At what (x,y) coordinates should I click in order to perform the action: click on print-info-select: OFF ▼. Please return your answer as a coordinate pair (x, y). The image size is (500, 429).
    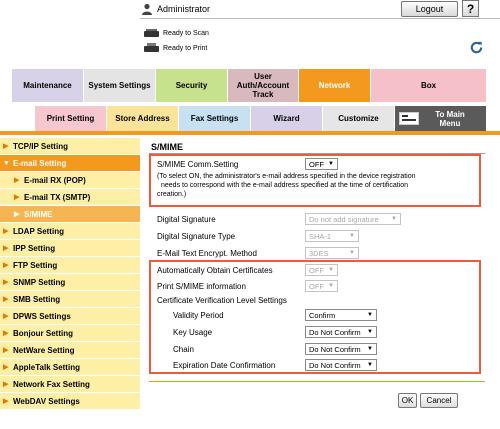
    Looking at the image, I should click on (321, 286).